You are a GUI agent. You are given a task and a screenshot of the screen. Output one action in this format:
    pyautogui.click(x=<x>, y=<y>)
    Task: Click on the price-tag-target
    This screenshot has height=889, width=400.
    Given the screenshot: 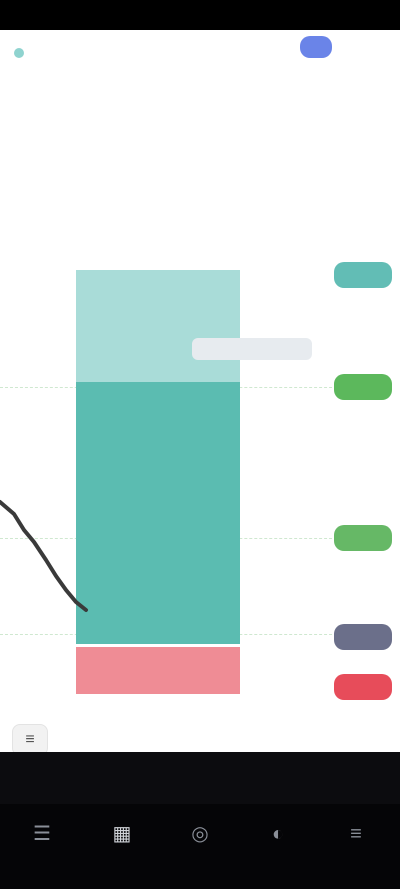 What is the action you would take?
    pyautogui.click(x=363, y=275)
    